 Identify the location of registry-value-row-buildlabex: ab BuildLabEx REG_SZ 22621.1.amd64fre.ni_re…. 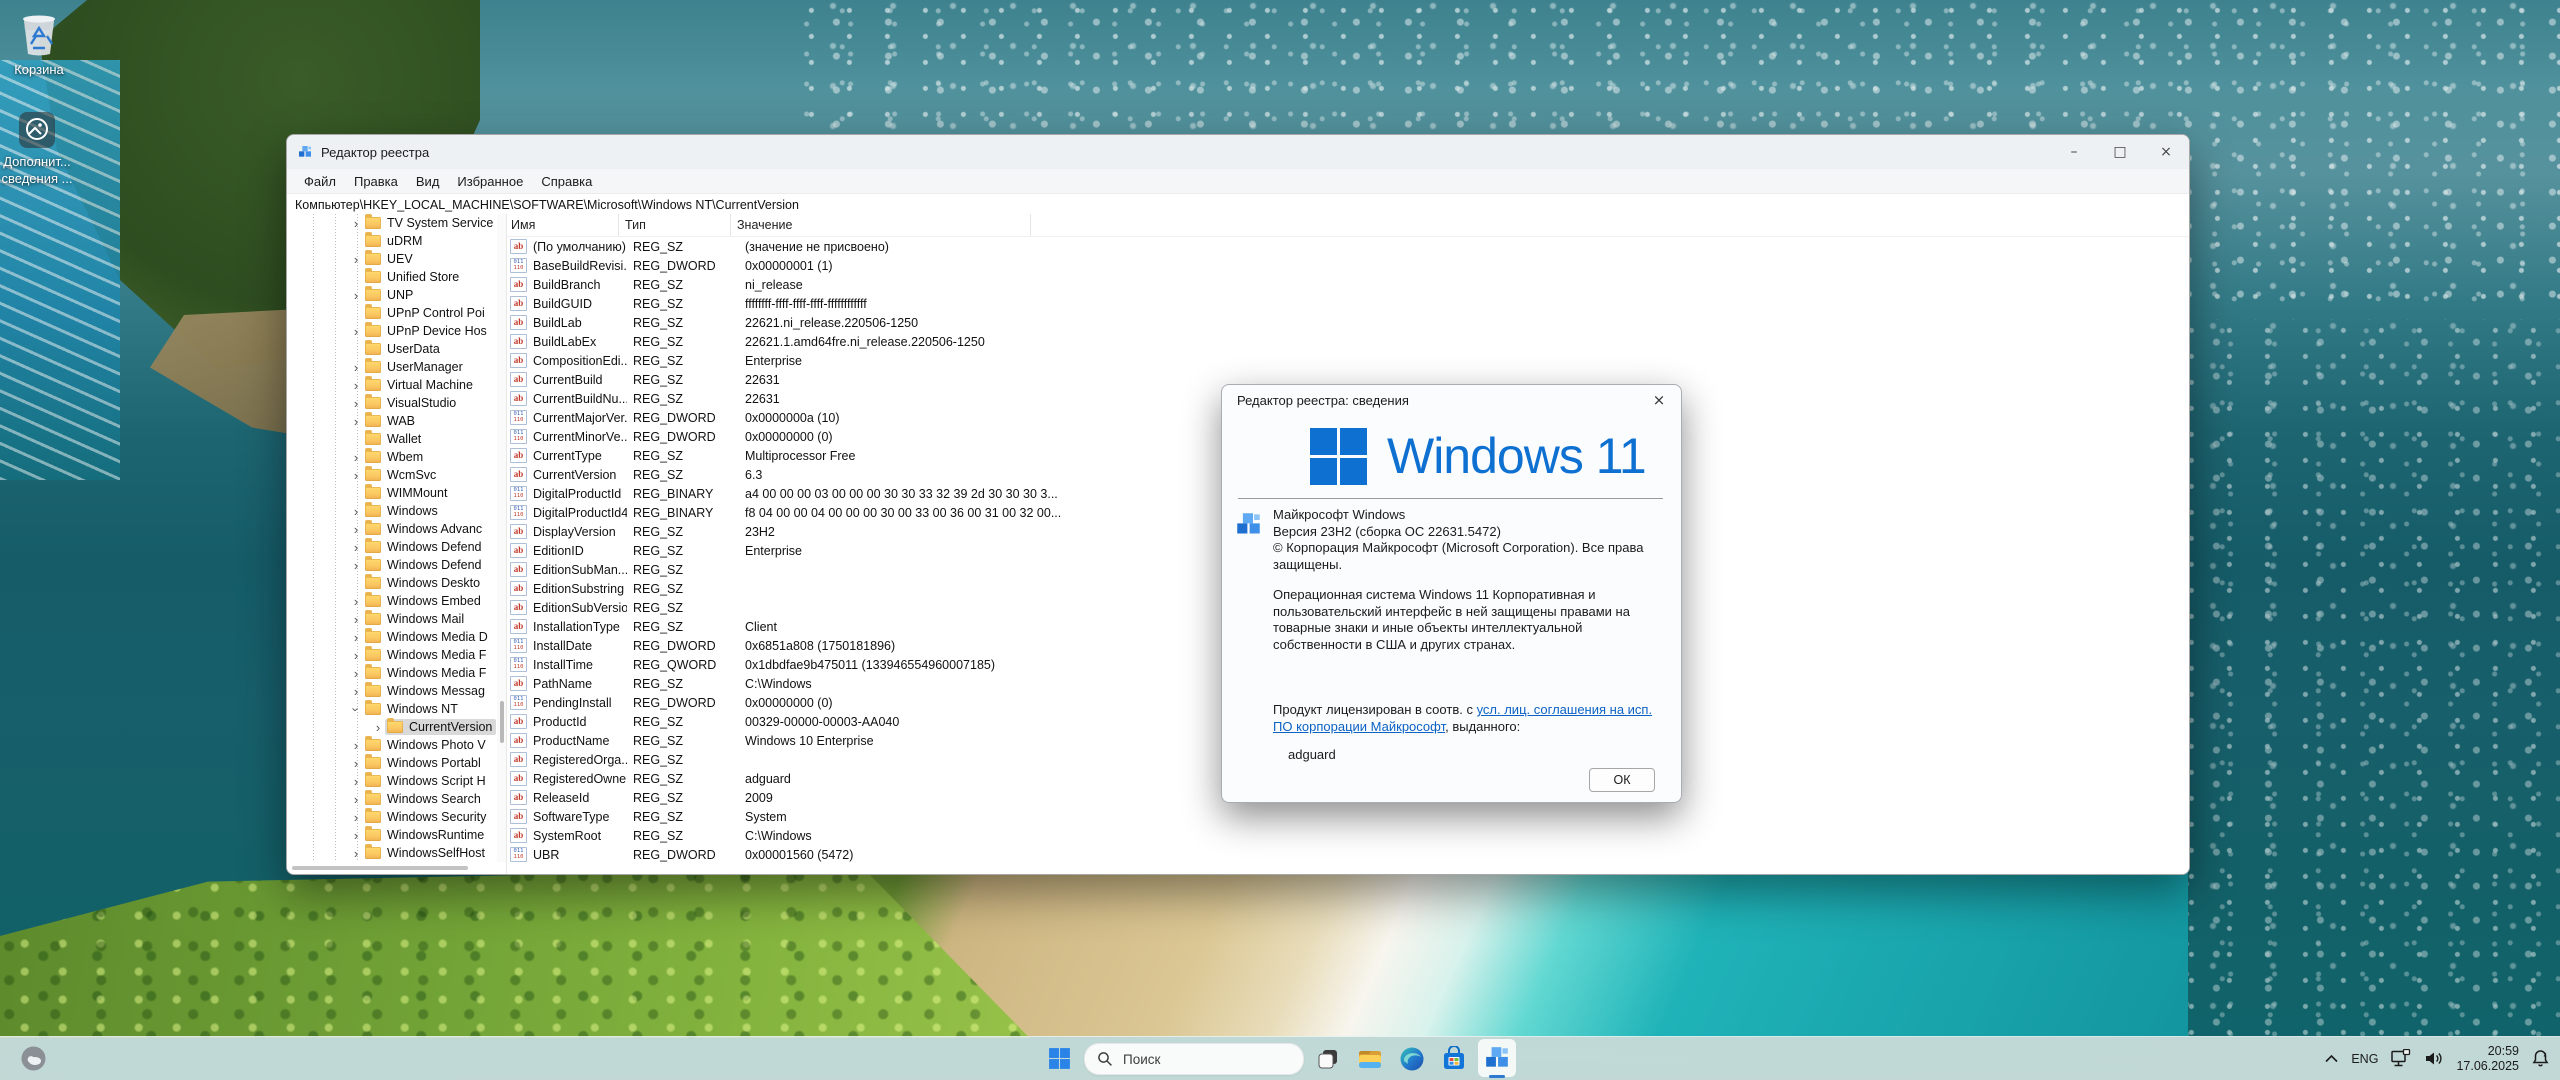
(1348, 341).